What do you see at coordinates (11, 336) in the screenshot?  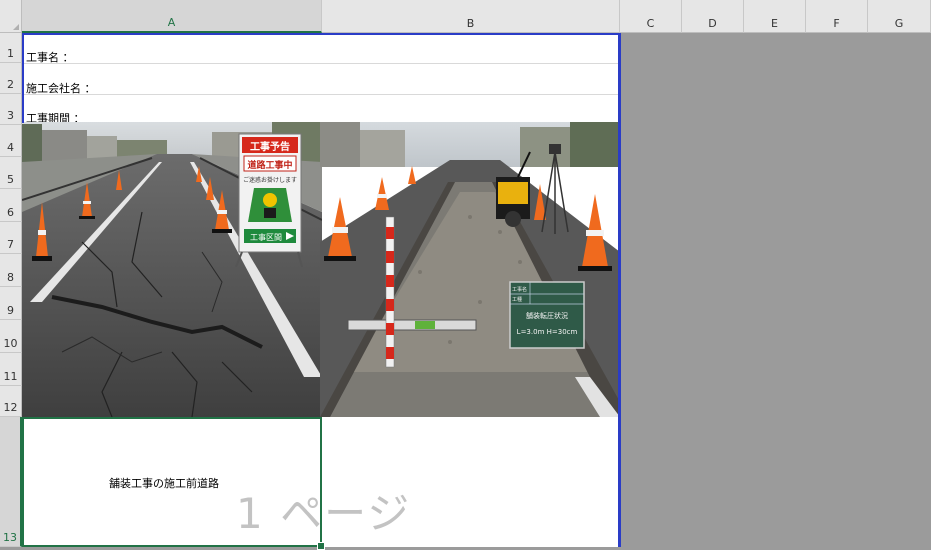 I see `row-header-10: 10` at bounding box center [11, 336].